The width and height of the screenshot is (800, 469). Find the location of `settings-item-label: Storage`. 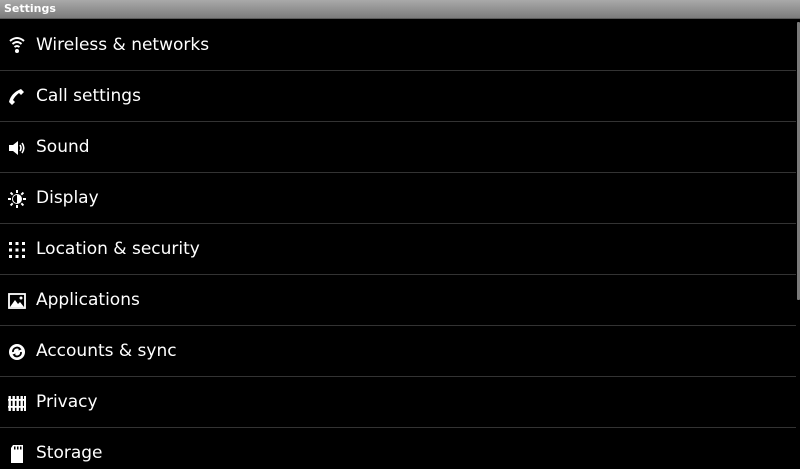

settings-item-label: Storage is located at coordinates (69, 453).